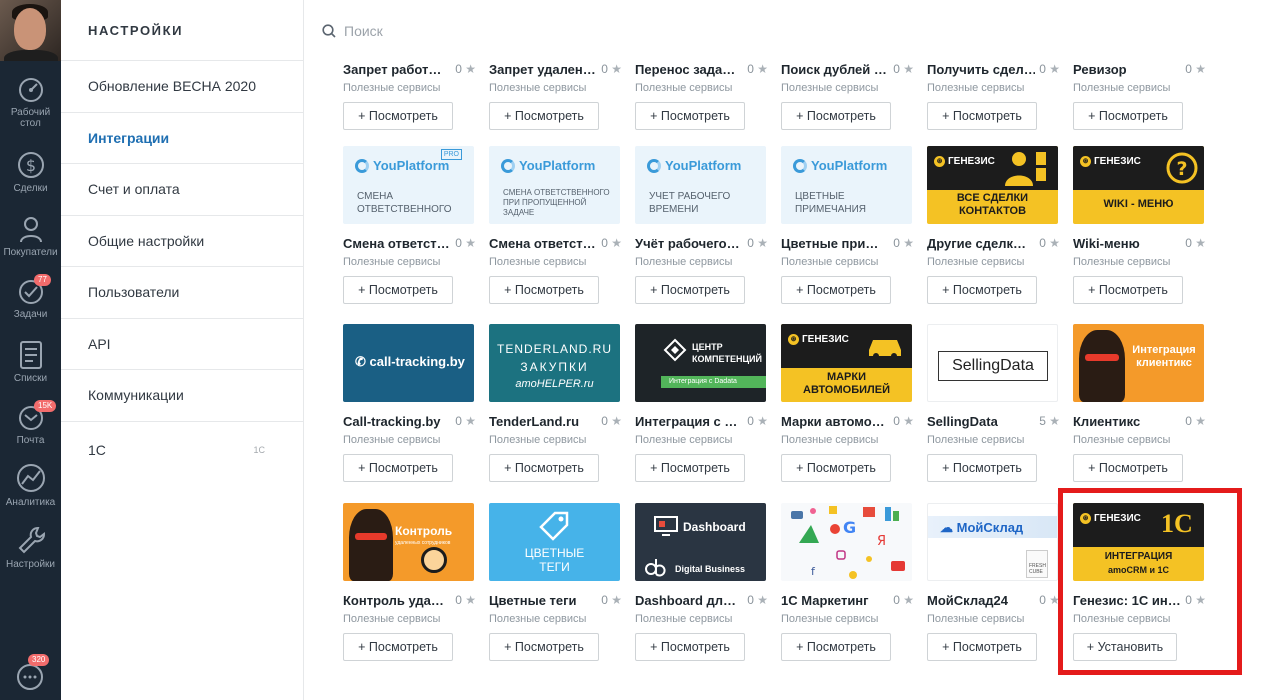 The width and height of the screenshot is (1280, 700). Describe the element at coordinates (182, 450) in the screenshot. I see `settings-item-1c: 1С 1С` at that location.